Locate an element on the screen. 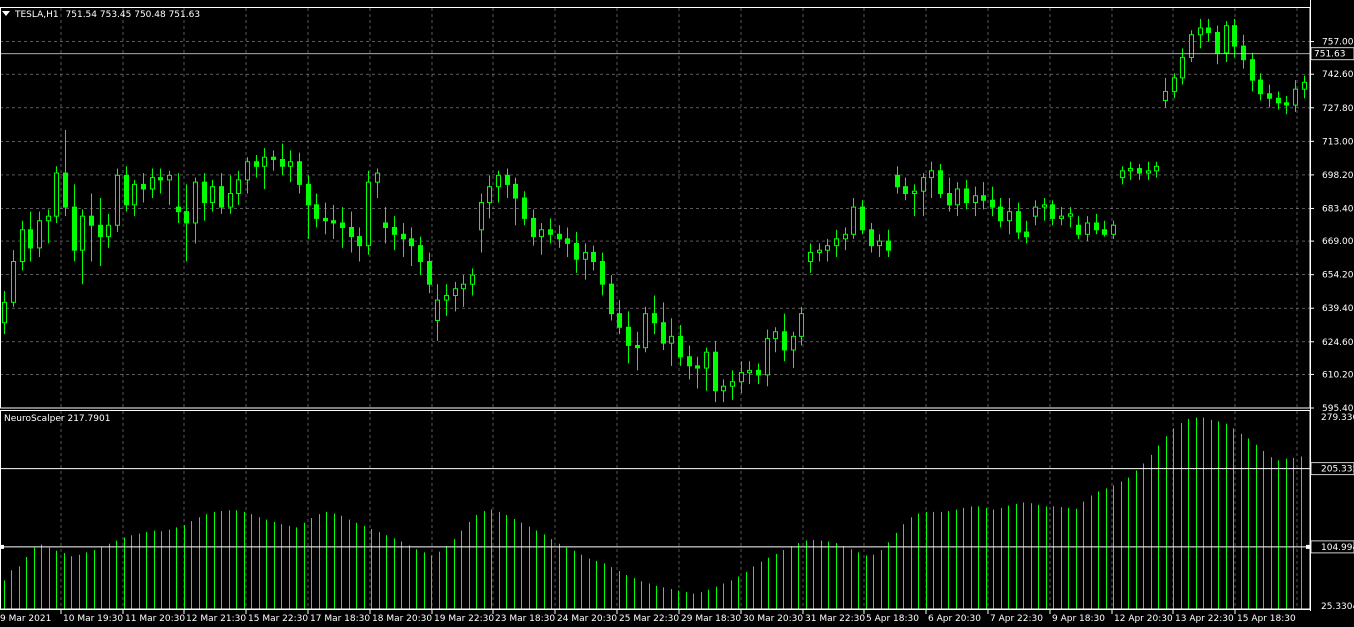 Image resolution: width=1354 pixels, height=627 pixels. price-tick-label: 610.20 is located at coordinates (1338, 375).